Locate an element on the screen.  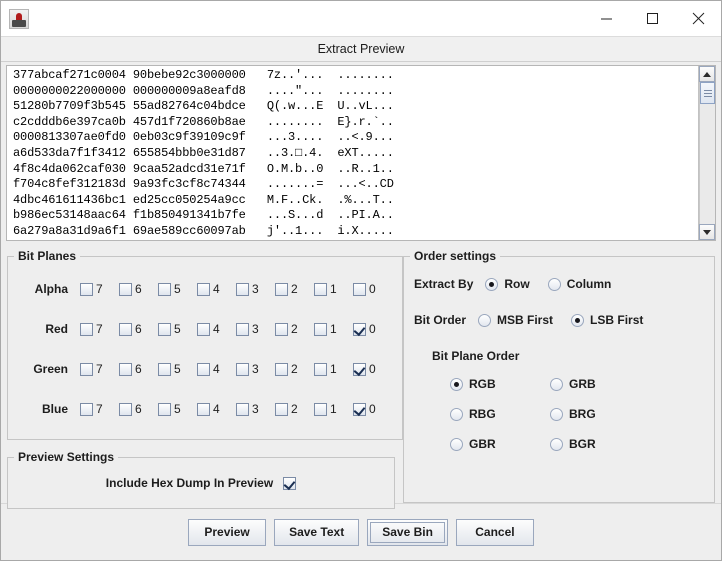
include-hex-dump-row: Include Hex Dump In Preview is located at coordinates (201, 484).